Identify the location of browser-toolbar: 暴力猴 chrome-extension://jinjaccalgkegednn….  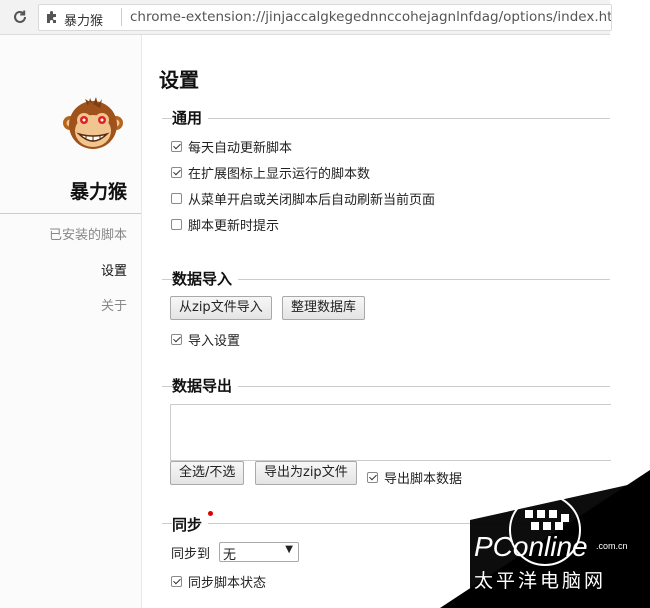
(306, 17).